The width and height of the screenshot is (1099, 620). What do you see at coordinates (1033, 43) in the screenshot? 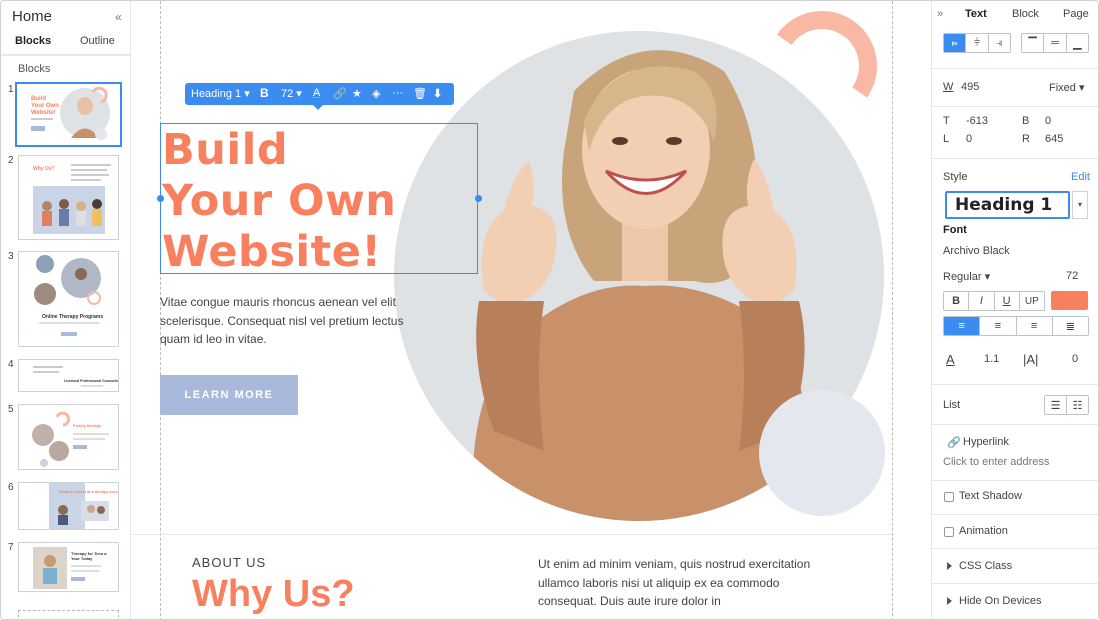
I see `align-top-icon: ▔` at bounding box center [1033, 43].